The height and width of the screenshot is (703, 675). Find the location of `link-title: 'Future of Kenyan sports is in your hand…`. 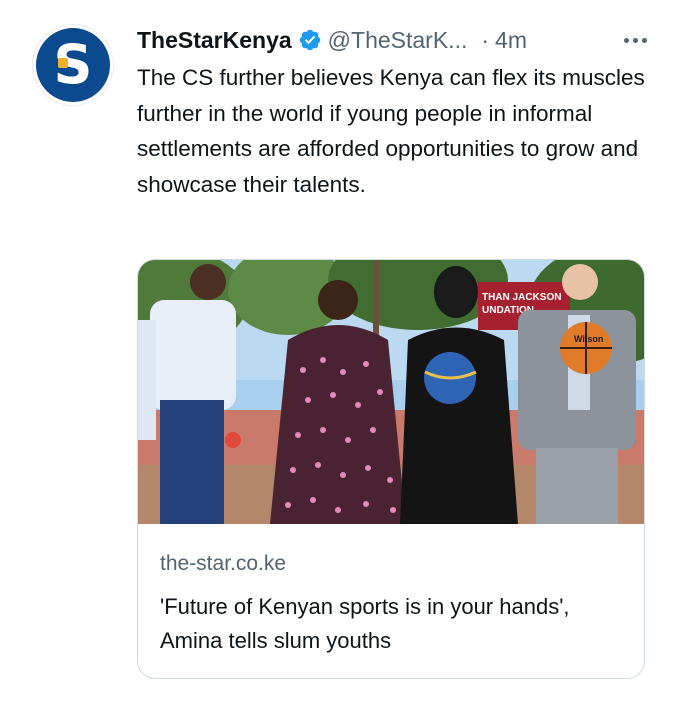

link-title: 'Future of Kenyan sports is in your hand… is located at coordinates (365, 623).